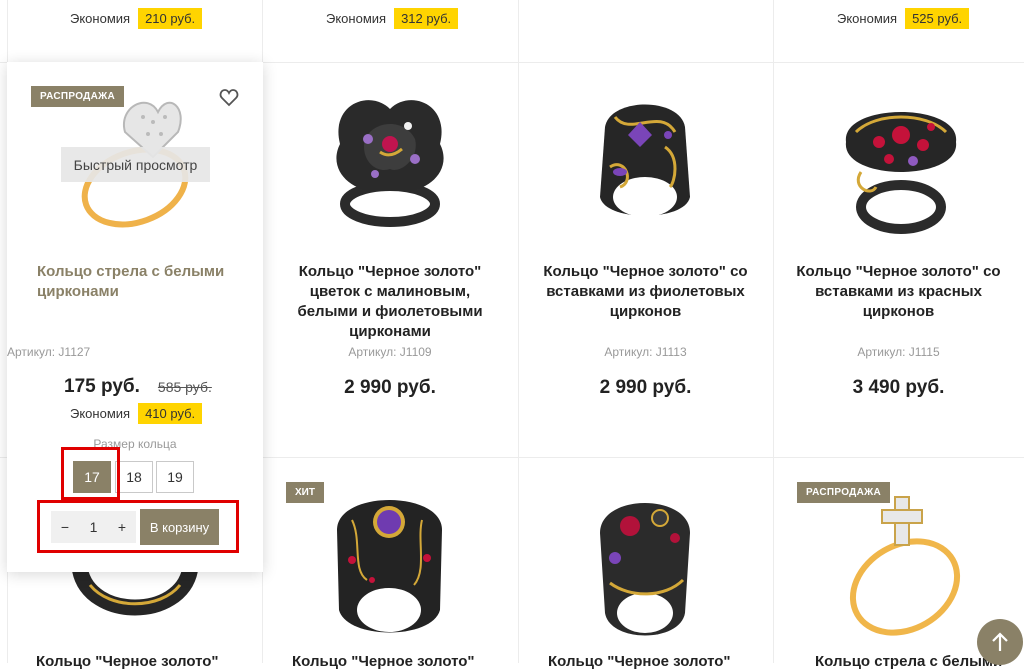 The width and height of the screenshot is (1024, 670). What do you see at coordinates (175, 477) in the screenshot?
I see `size-option-19: 19` at bounding box center [175, 477].